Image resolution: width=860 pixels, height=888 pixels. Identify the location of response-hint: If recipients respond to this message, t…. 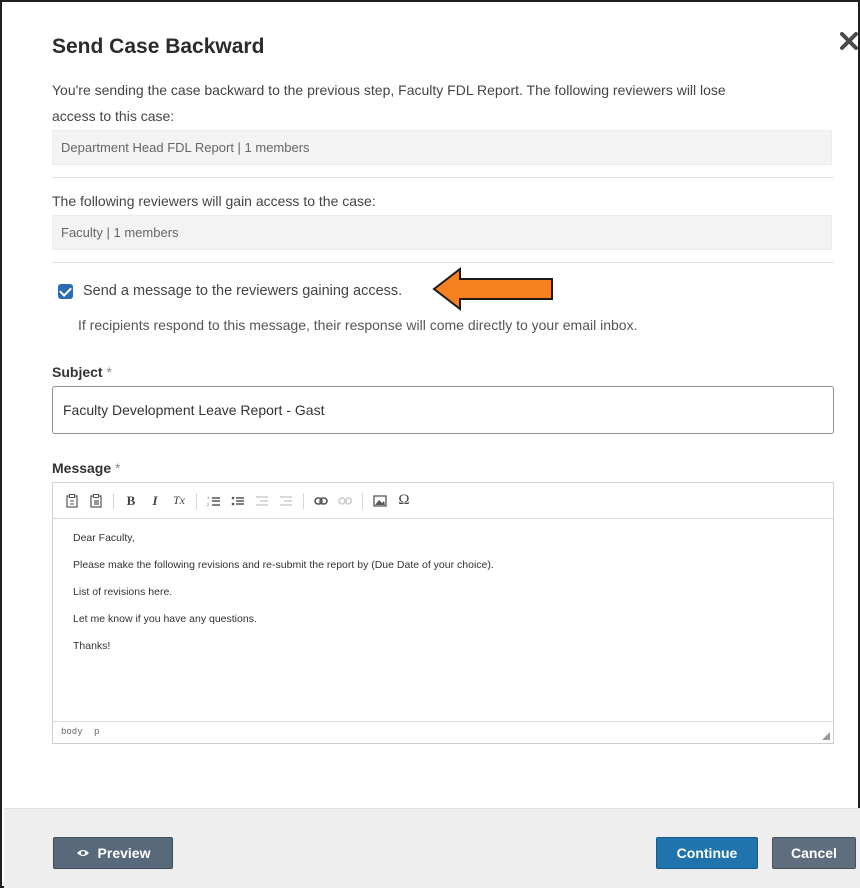
(358, 325).